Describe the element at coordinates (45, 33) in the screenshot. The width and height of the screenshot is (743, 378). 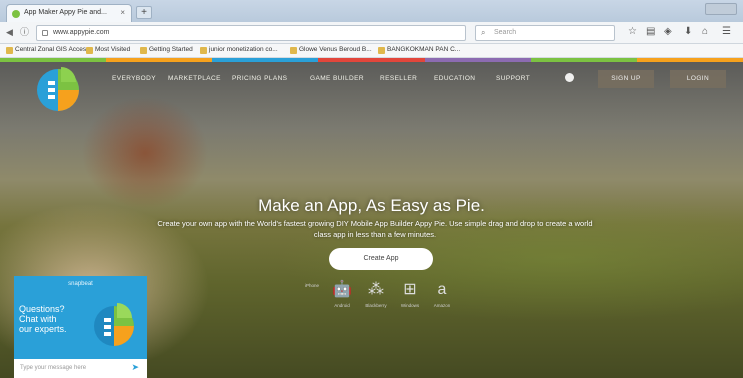
I see `lock-icon` at that location.